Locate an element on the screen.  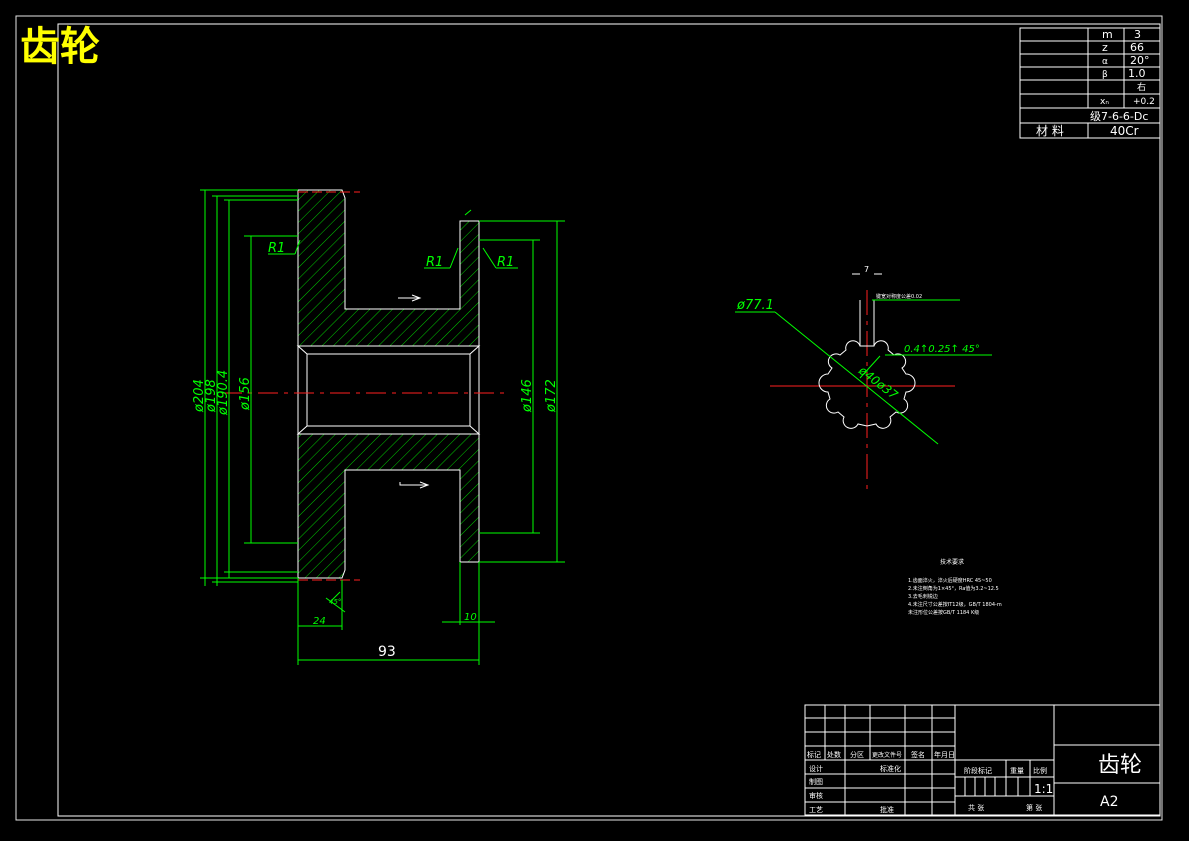
dim-d156: ø156 is located at coordinates (245, 394).